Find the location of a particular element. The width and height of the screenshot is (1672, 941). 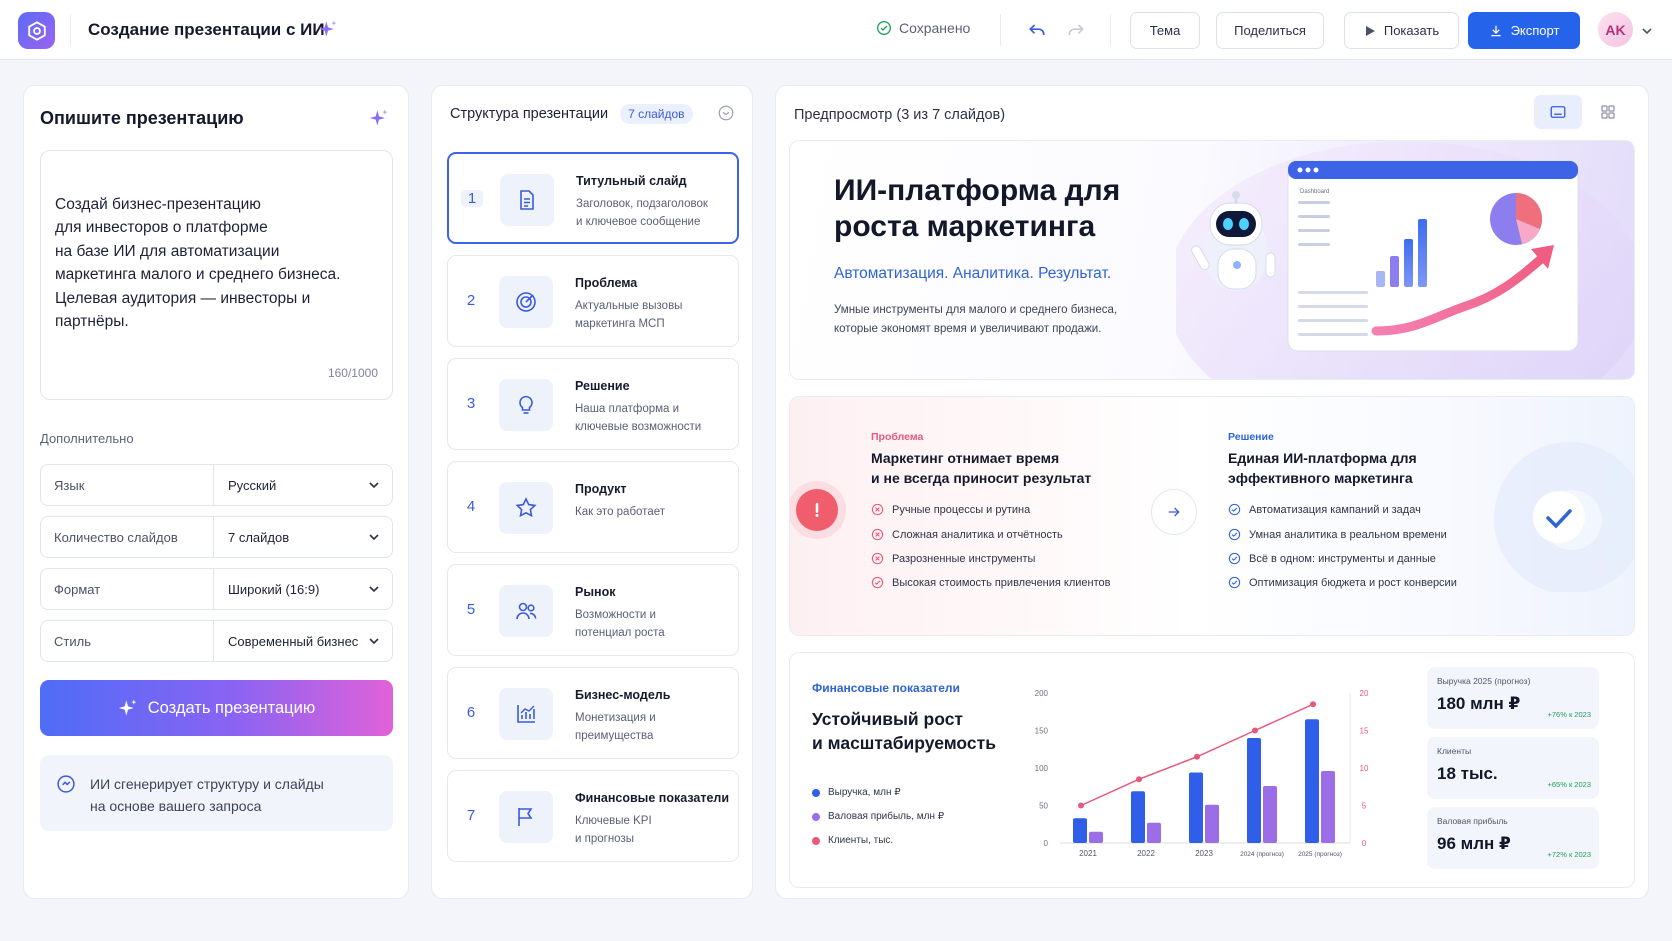

create-presentation-button: Создать презентацию is located at coordinates (216, 708).